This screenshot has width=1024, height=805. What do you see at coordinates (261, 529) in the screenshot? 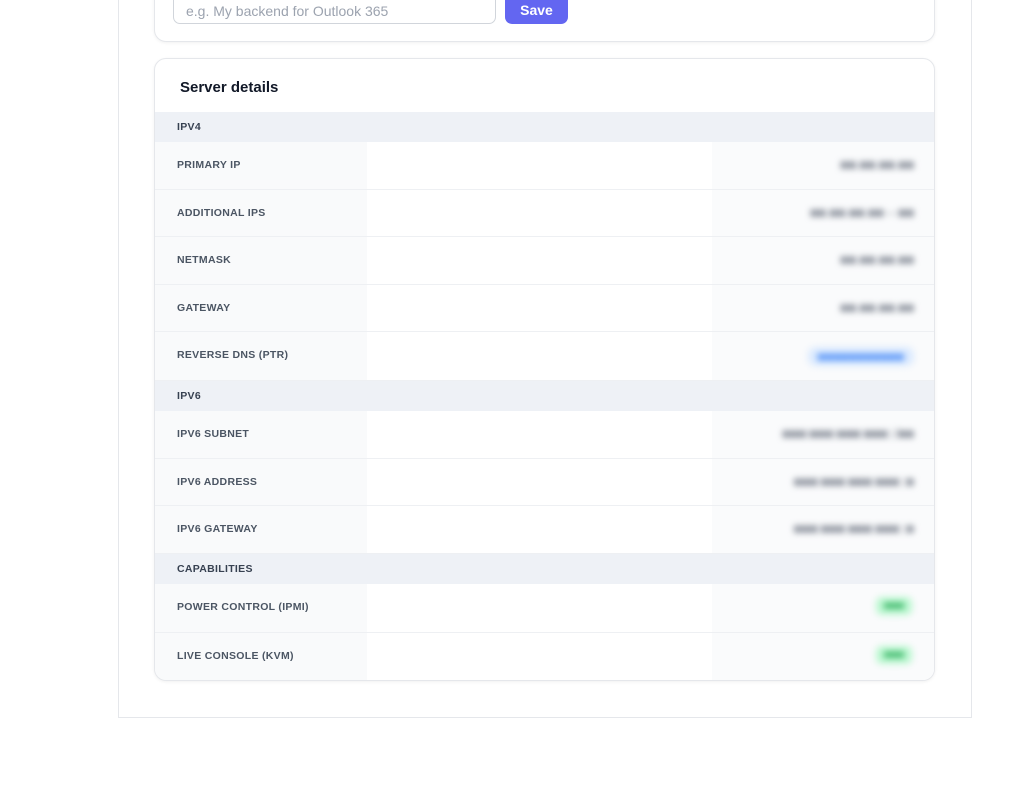
I see `row-label: IPV6 GATEWAY` at bounding box center [261, 529].